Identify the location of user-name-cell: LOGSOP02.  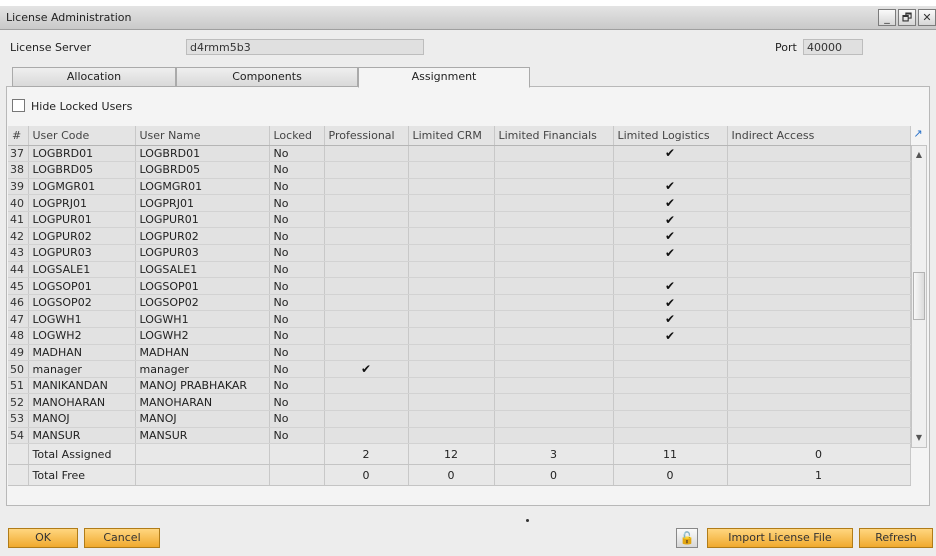
(202, 303).